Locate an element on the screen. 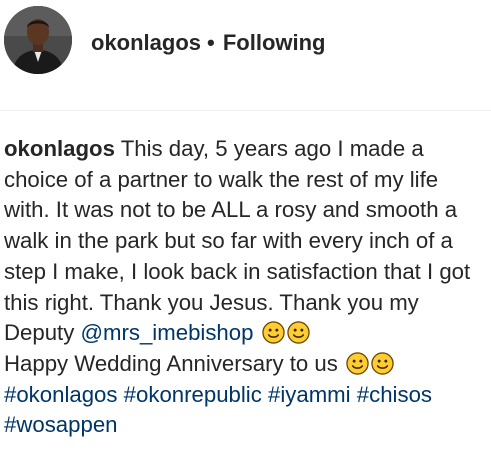  caption-text-part2: Happy Wedding Anniversary to us is located at coordinates (171, 363).